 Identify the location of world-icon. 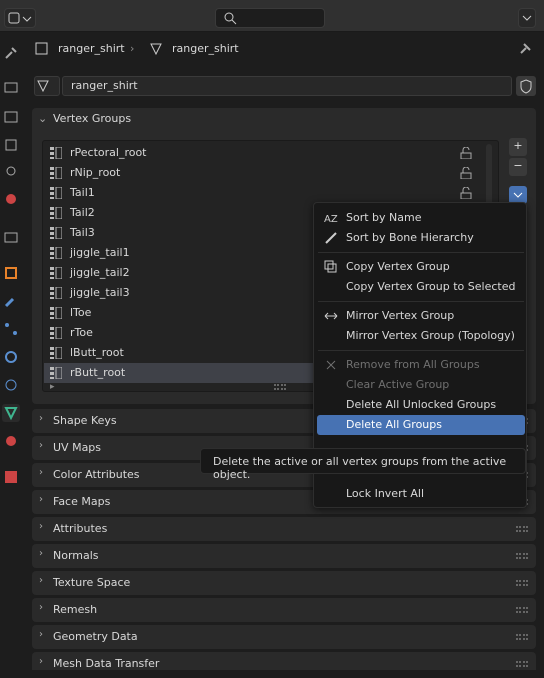
(11, 199).